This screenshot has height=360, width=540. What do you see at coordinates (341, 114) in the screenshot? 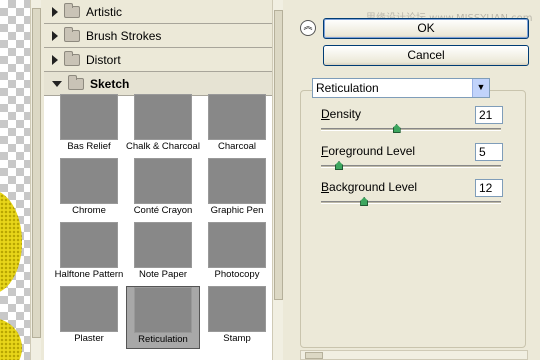
I see `density-label: Density` at bounding box center [341, 114].